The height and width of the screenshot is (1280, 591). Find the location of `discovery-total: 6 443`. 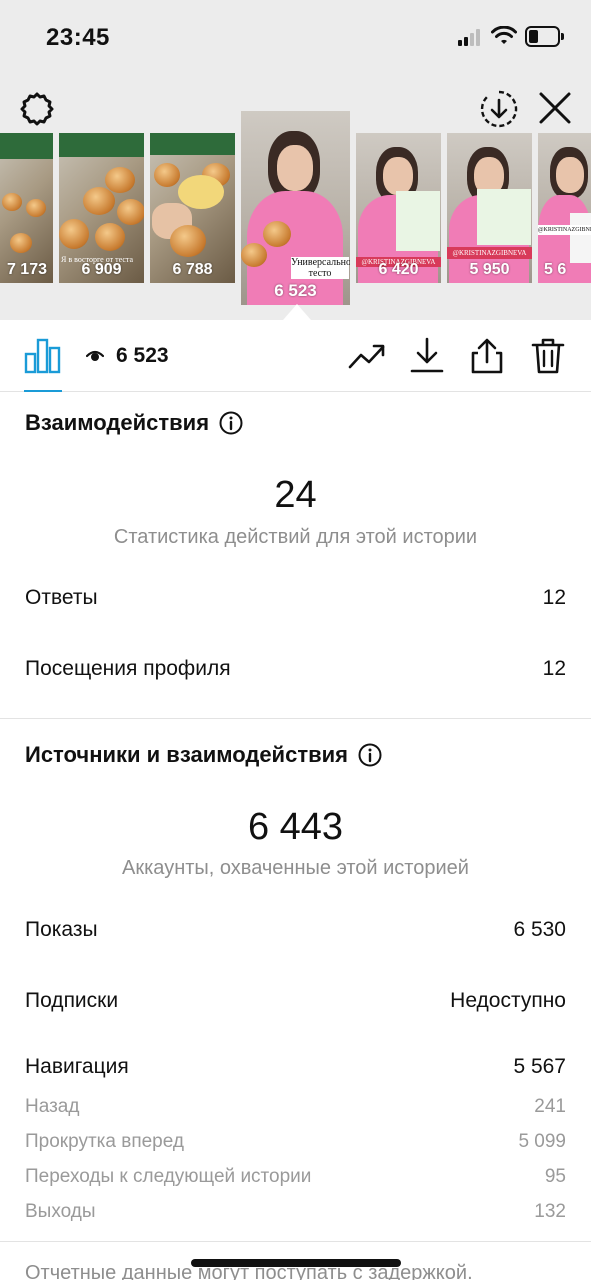

discovery-total: 6 443 is located at coordinates (295, 827).